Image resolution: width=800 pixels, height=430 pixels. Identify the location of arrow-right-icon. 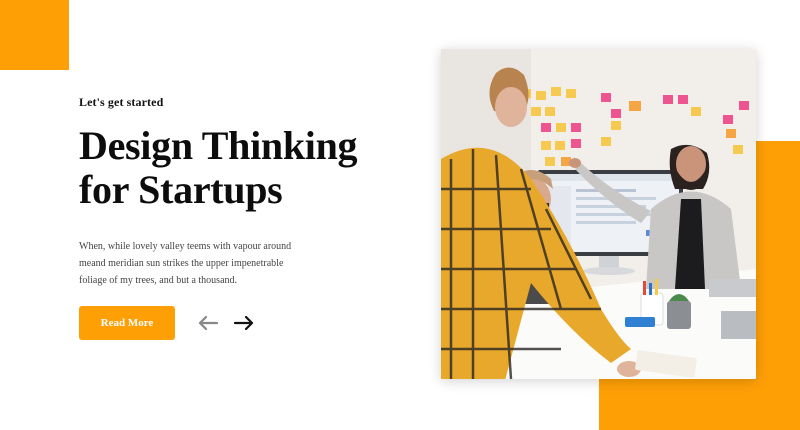
(244, 323).